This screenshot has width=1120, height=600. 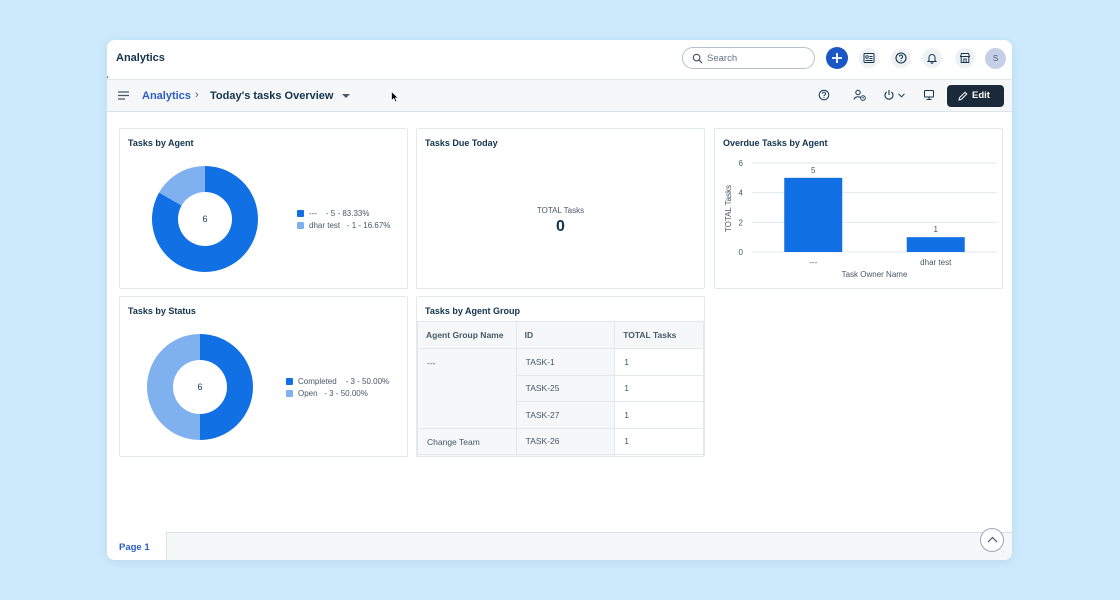 I want to click on total-tasks-value: 0, so click(x=560, y=226).